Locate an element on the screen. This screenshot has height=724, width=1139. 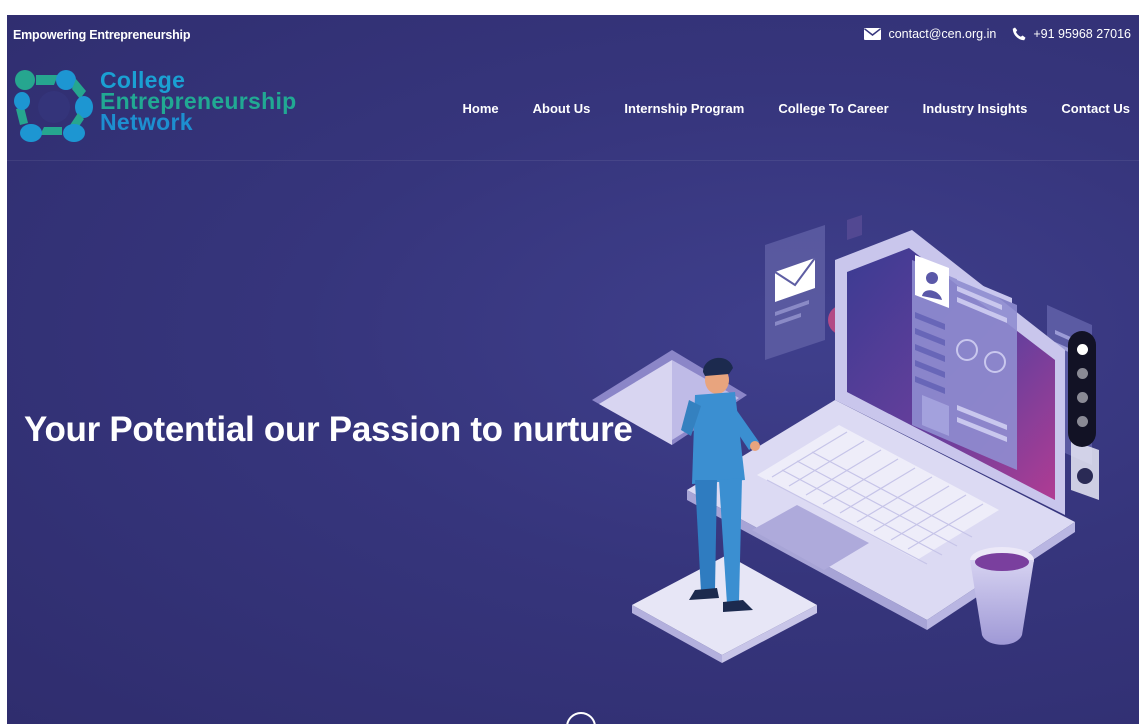
network-logo-icon is located at coordinates (53, 106).